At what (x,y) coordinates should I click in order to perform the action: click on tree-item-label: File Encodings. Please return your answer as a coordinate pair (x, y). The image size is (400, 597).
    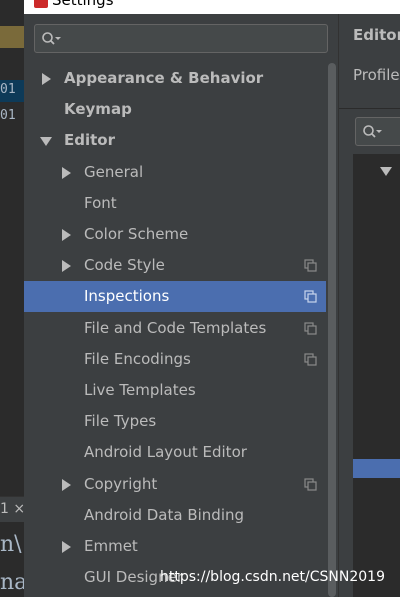
    Looking at the image, I should click on (137, 358).